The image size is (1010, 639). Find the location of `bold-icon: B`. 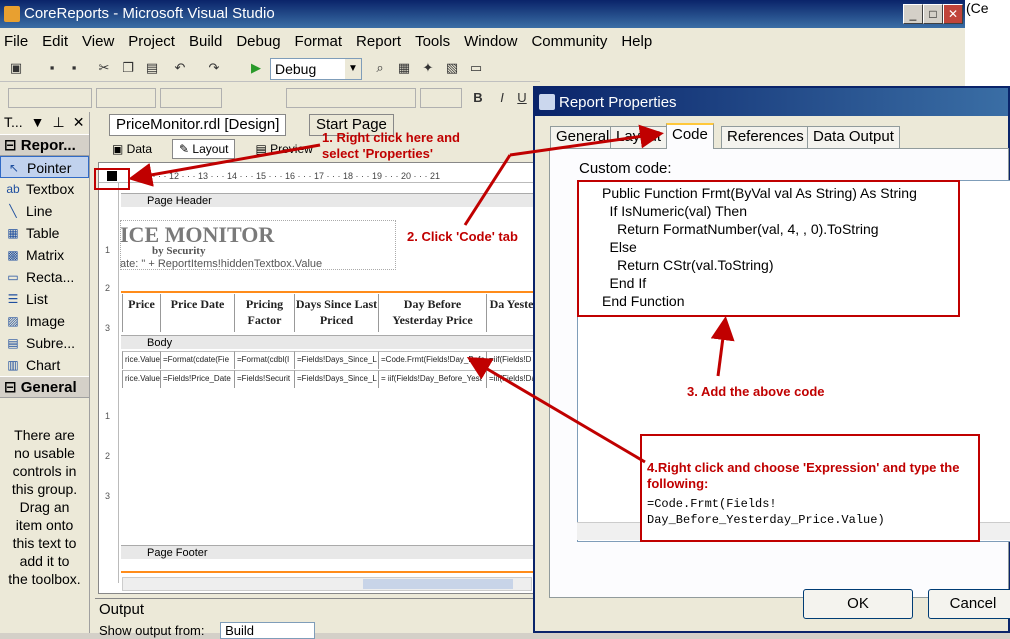

bold-icon: B is located at coordinates (478, 98).